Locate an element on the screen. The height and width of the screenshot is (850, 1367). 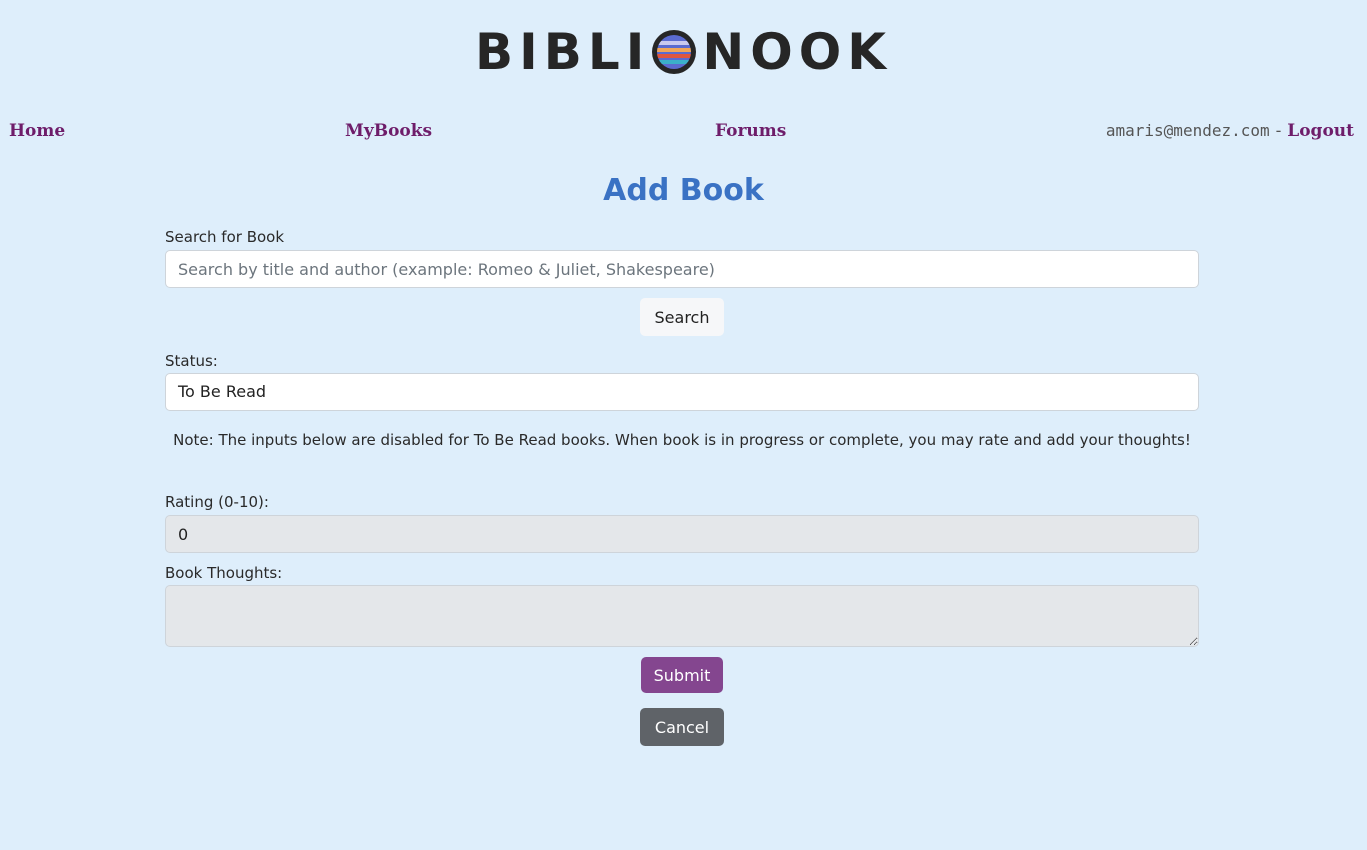
logout-link: Logout is located at coordinates (1320, 131).